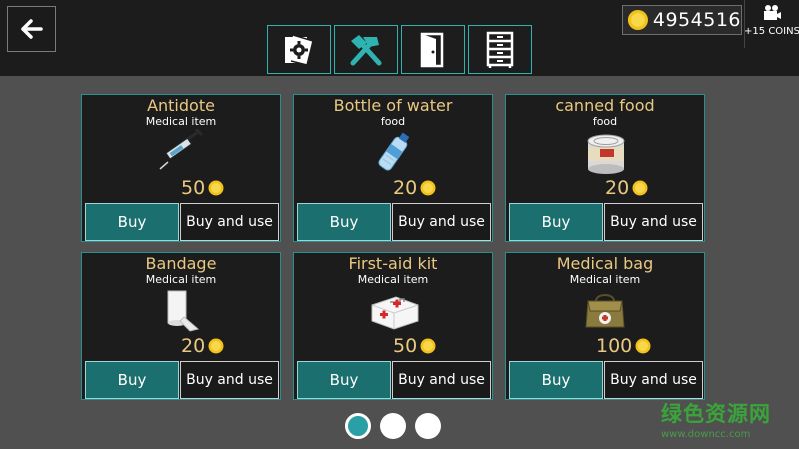  Describe the element at coordinates (716, 414) in the screenshot. I see `watermark-text: 绿色资源网` at that location.